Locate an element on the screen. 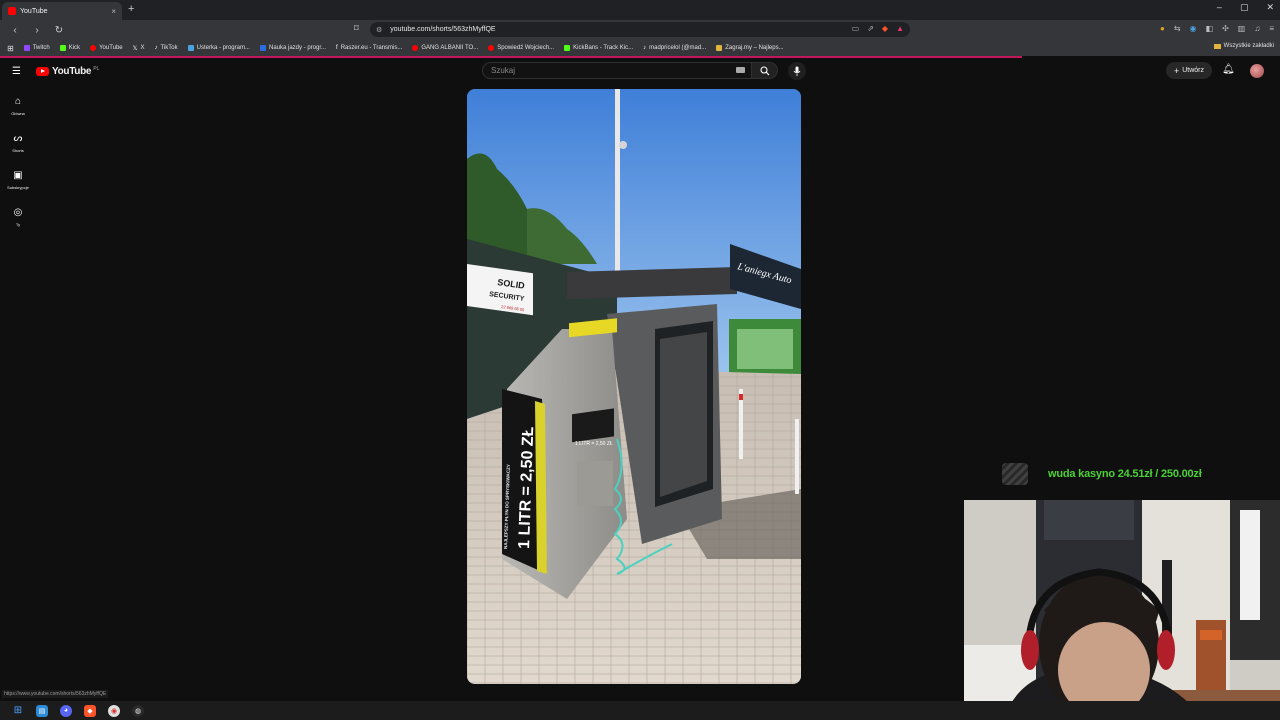 Image resolution: width=1280 pixels, height=720 pixels. youtube-logo: YouTube PL is located at coordinates (67, 71).